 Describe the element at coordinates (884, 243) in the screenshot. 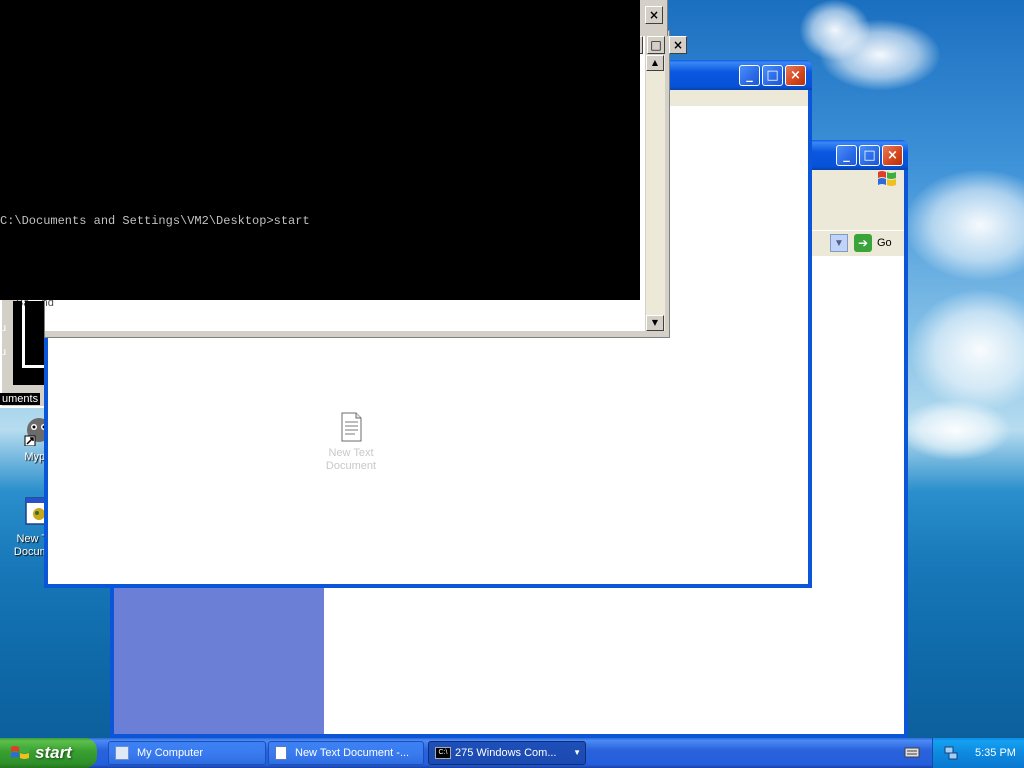

I see `go-label: Go` at that location.